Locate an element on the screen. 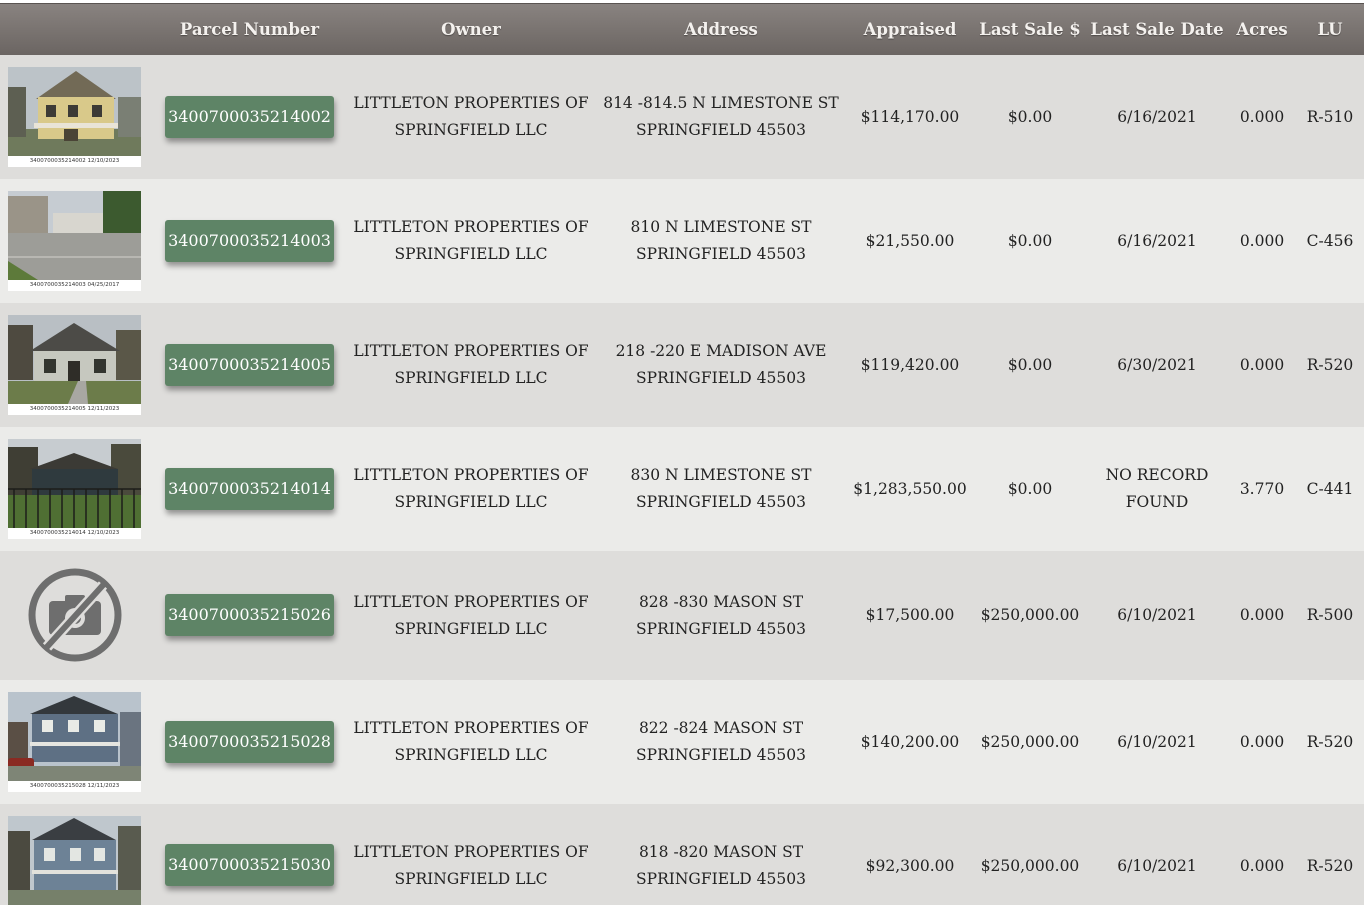  header-lu: LU is located at coordinates (1330, 29).